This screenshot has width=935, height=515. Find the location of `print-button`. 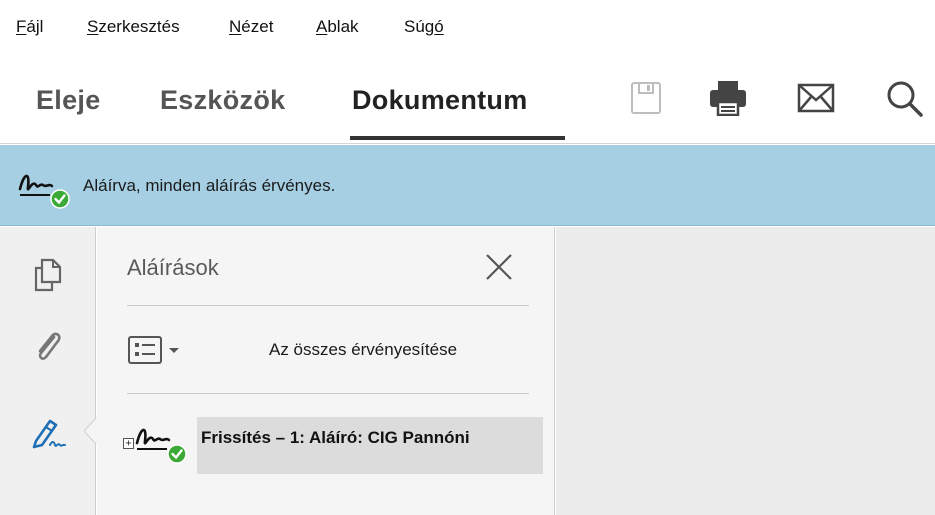

print-button is located at coordinates (728, 98).